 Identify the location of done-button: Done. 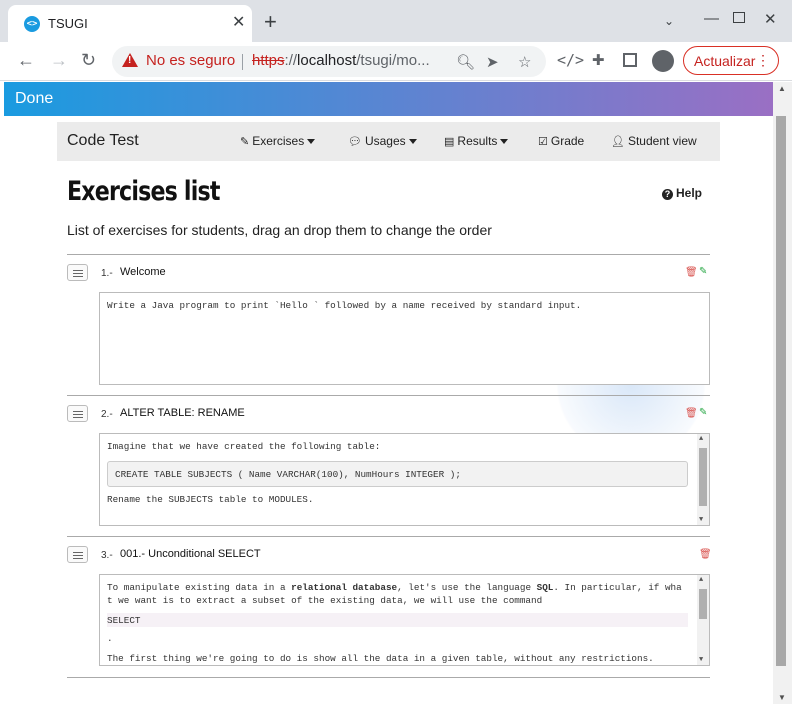
(34, 98).